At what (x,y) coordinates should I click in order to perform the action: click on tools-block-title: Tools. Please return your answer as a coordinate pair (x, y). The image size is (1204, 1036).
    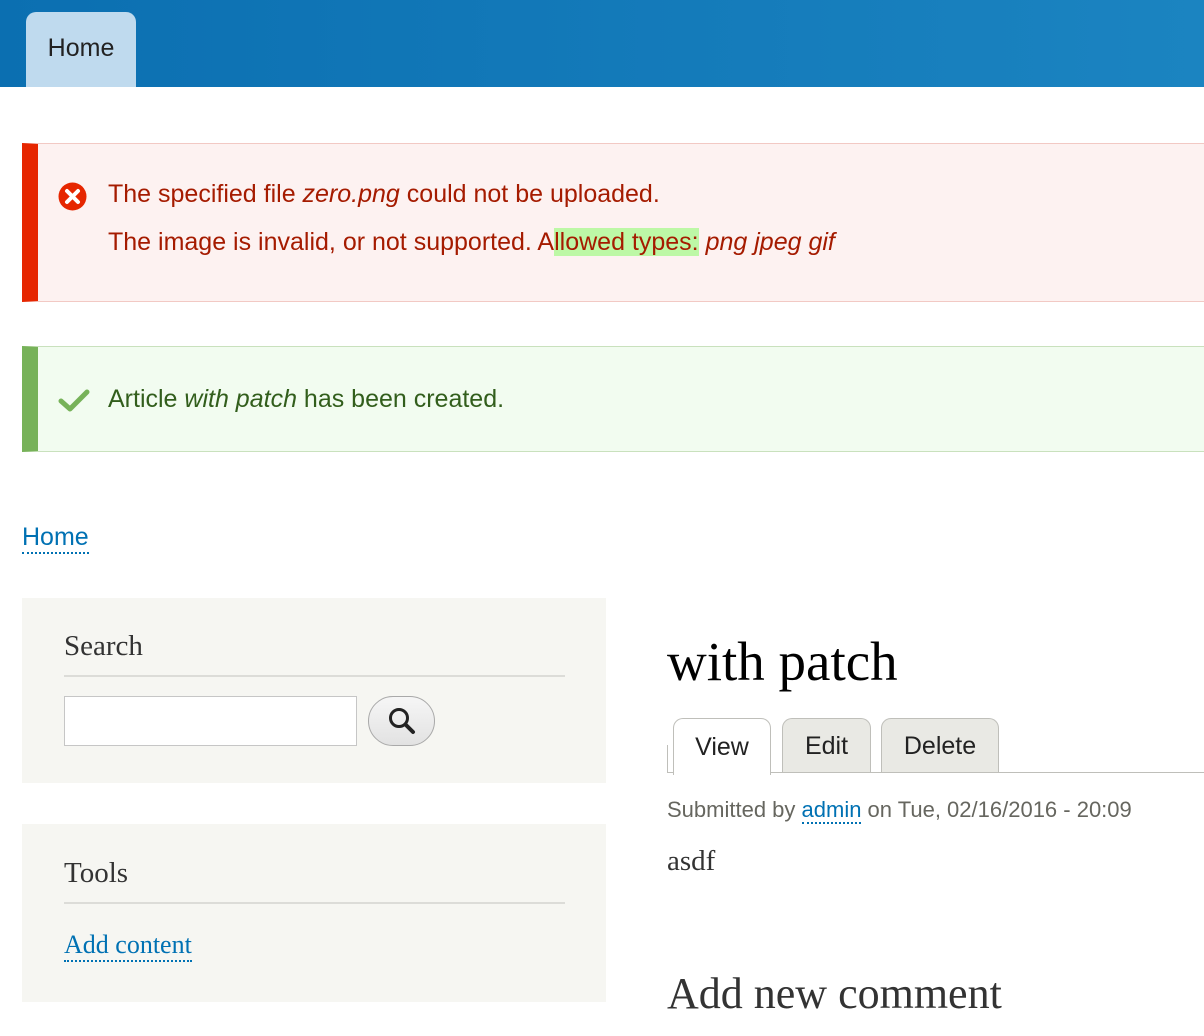
    Looking at the image, I should click on (96, 873).